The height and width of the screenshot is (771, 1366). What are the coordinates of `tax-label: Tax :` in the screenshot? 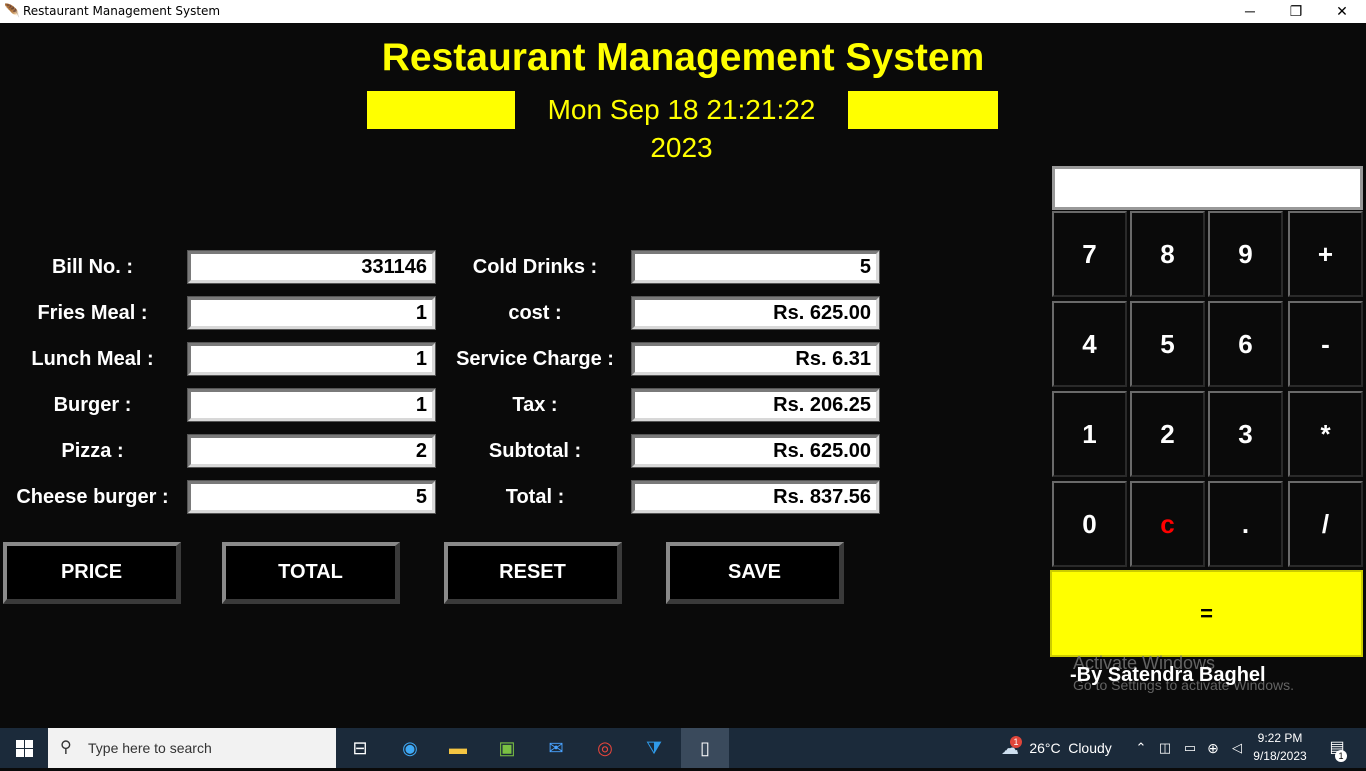 It's located at (535, 405).